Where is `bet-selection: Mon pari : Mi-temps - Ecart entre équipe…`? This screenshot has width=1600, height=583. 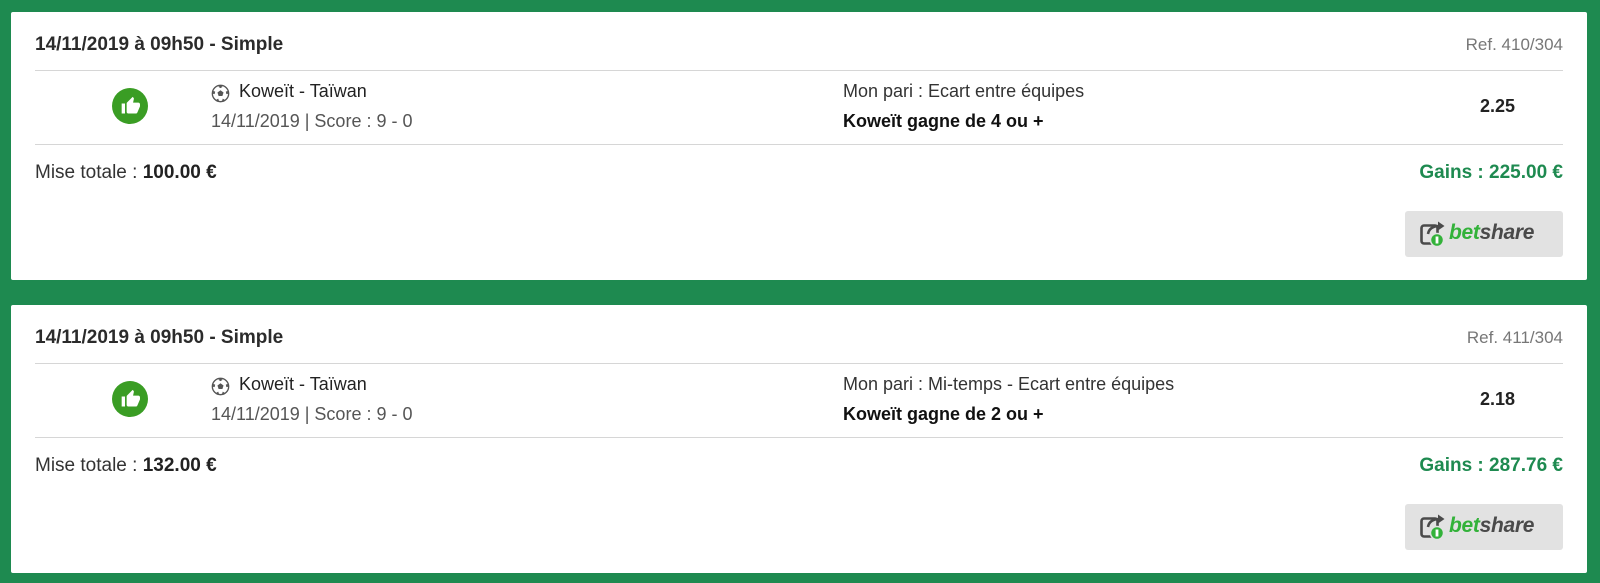
bet-selection: Mon pari : Mi-temps - Ecart entre équipe… is located at coordinates (1008, 399).